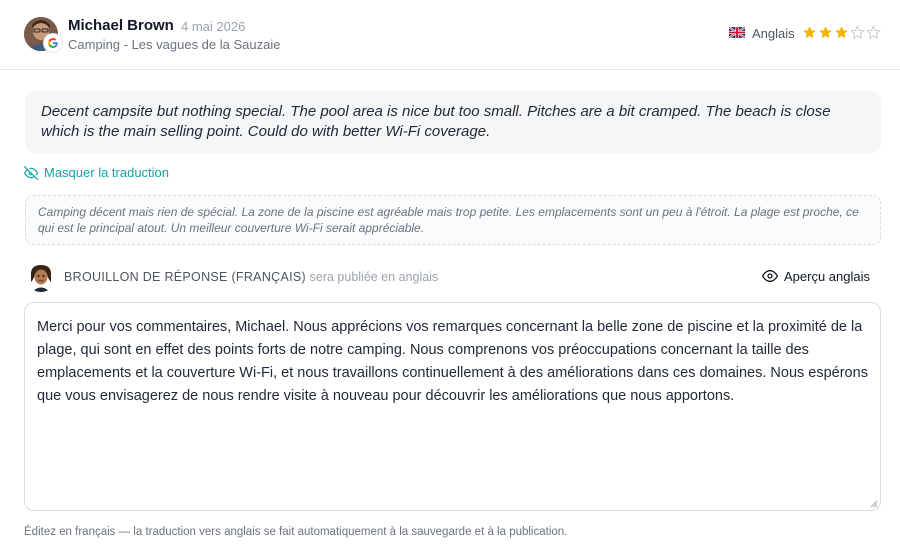 This screenshot has width=900, height=546. I want to click on uk-flag-icon, so click(737, 32).